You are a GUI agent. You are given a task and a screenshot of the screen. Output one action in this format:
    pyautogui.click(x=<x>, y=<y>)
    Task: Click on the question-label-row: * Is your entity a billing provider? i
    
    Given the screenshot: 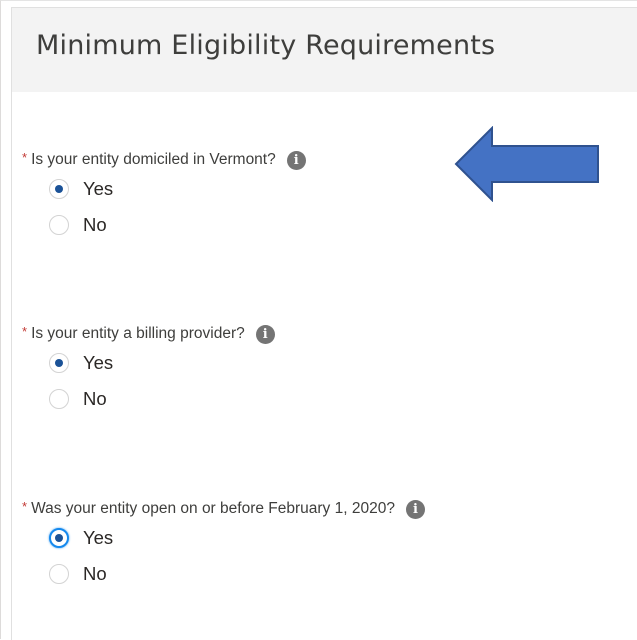 What is the action you would take?
    pyautogui.click(x=148, y=334)
    